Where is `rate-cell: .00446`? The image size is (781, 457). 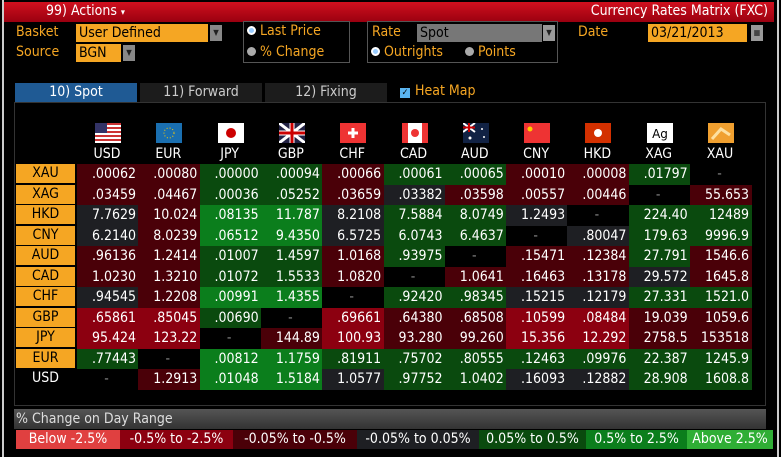
rate-cell: .00446 is located at coordinates (598, 194).